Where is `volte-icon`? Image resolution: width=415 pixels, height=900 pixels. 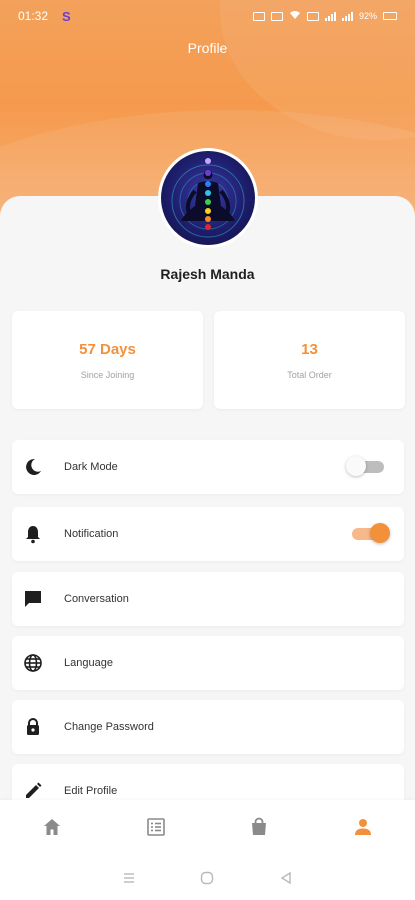 volte-icon is located at coordinates (276, 16).